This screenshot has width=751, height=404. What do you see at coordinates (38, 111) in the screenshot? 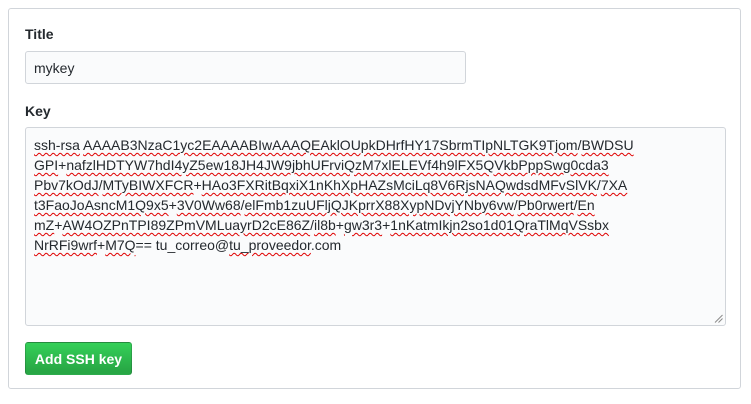
I see `key-label: Key` at bounding box center [38, 111].